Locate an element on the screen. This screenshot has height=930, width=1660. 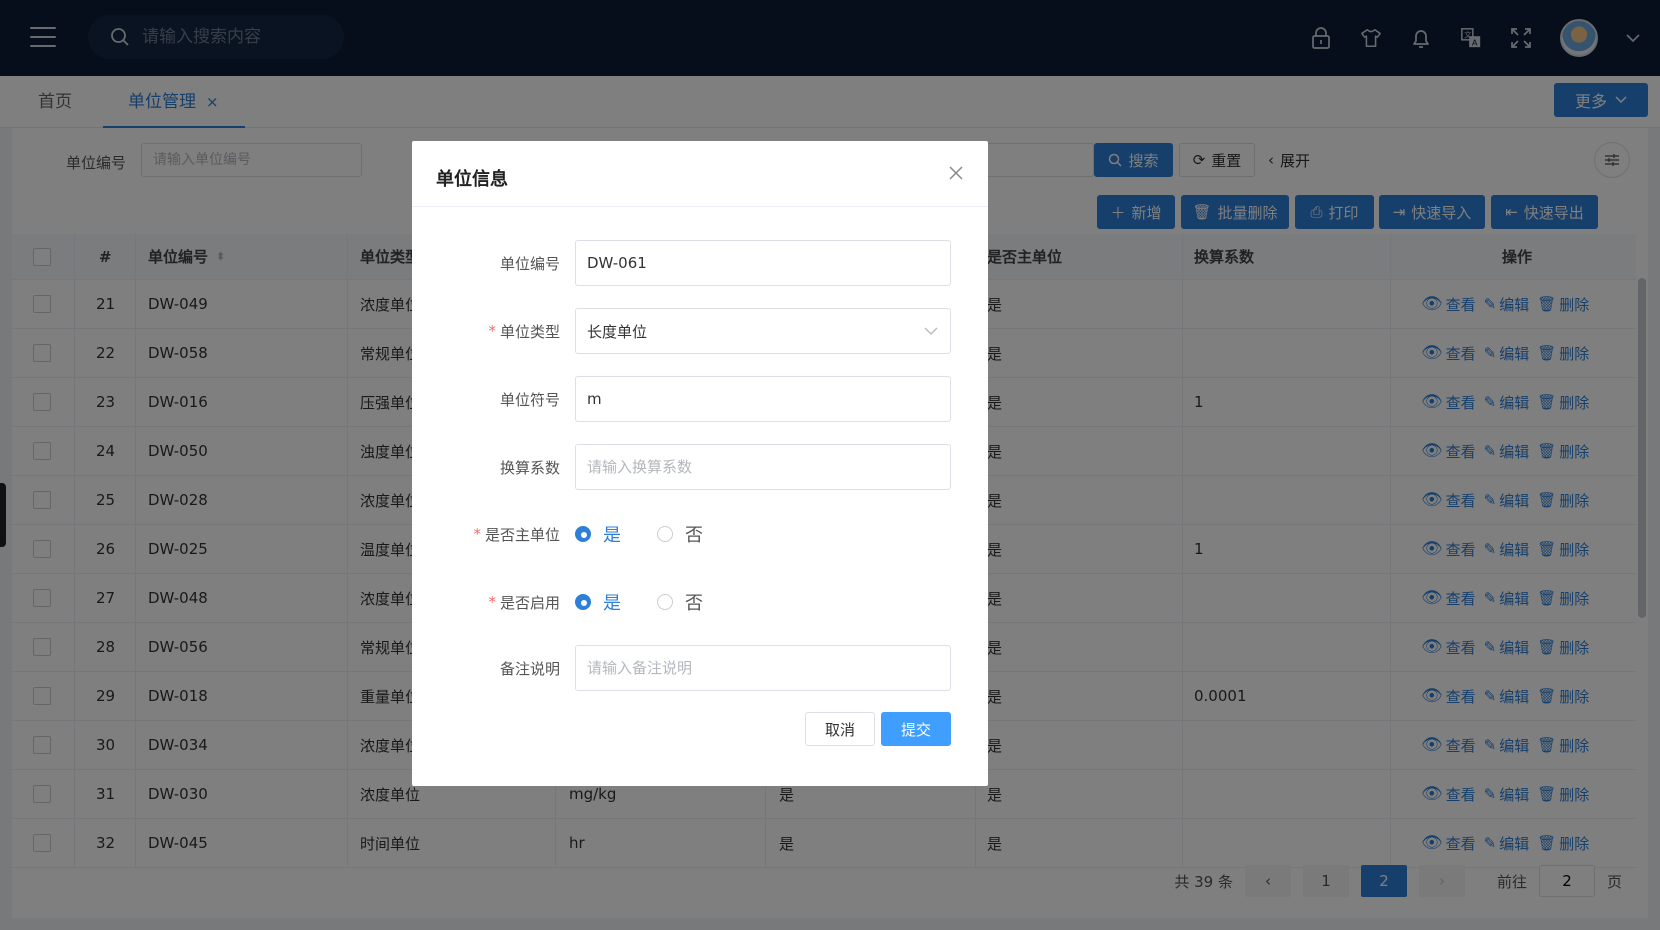
factor-input is located at coordinates (763, 467).